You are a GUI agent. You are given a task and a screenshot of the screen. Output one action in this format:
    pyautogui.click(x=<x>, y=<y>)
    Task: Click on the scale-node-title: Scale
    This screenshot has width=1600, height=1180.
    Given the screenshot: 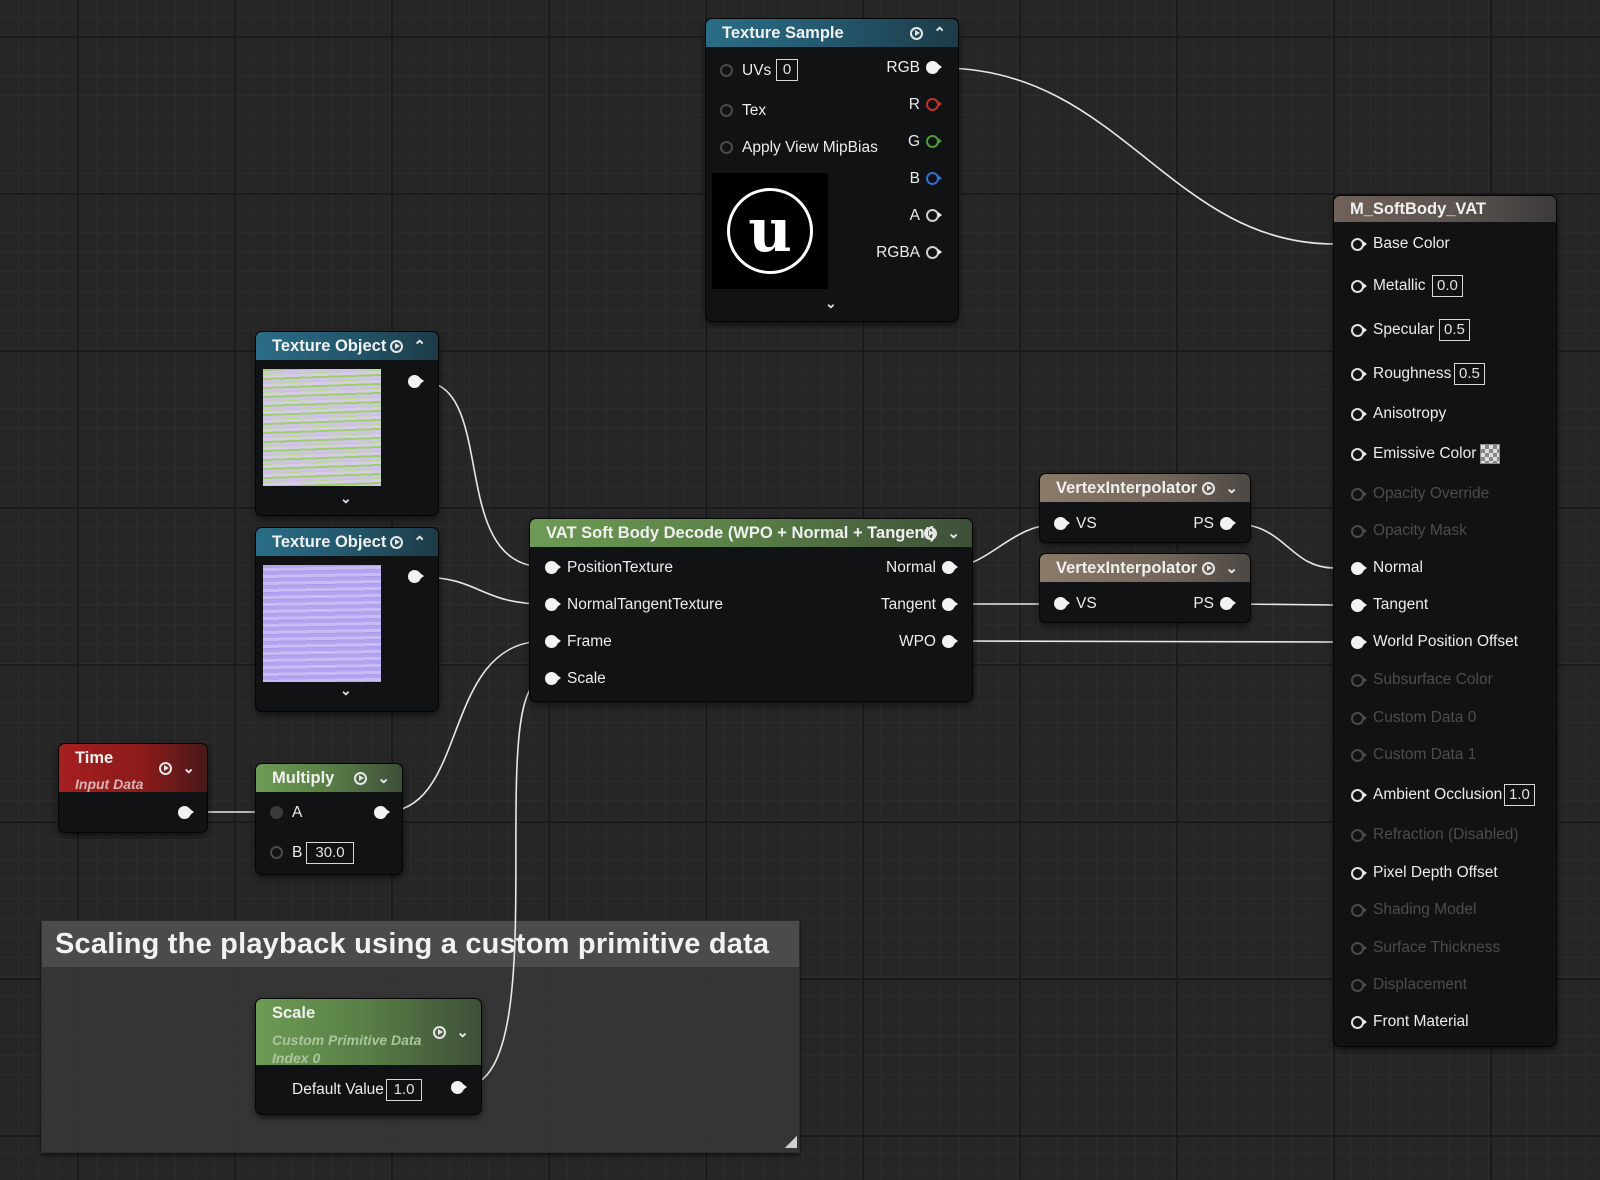 What is the action you would take?
    pyautogui.click(x=294, y=1013)
    